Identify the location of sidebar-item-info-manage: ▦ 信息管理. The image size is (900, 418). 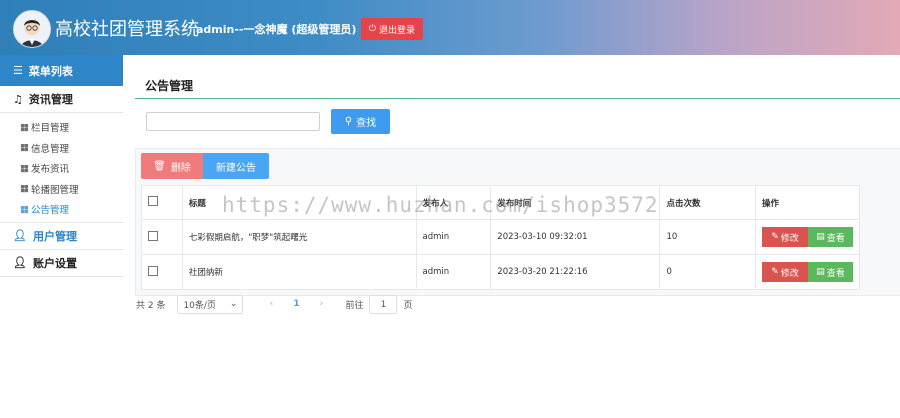
(61, 148).